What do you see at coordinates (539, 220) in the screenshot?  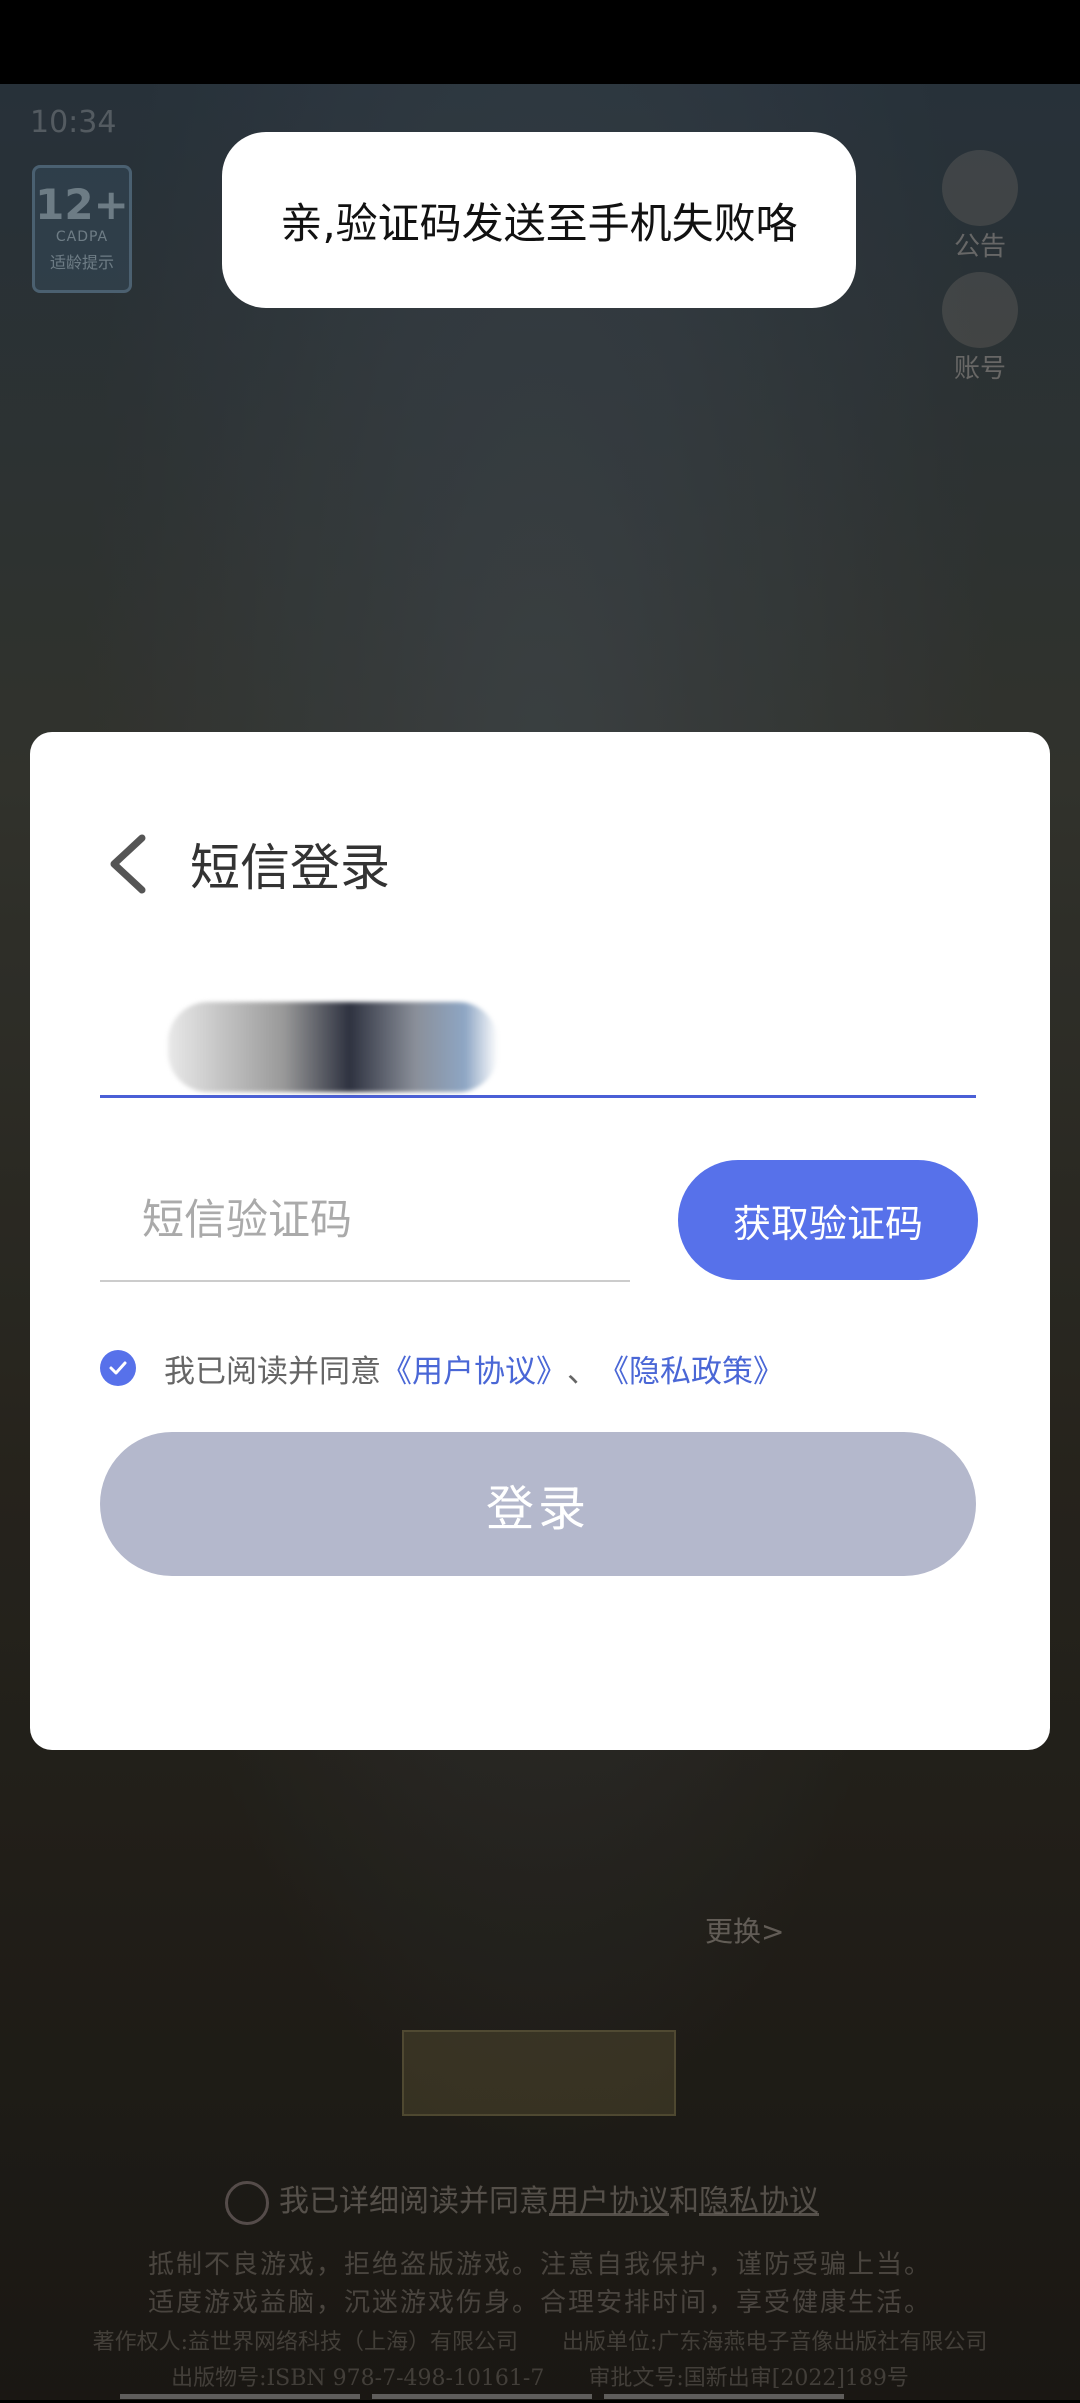 I see `toast-message: 亲,验证码发送至手机失败咯` at bounding box center [539, 220].